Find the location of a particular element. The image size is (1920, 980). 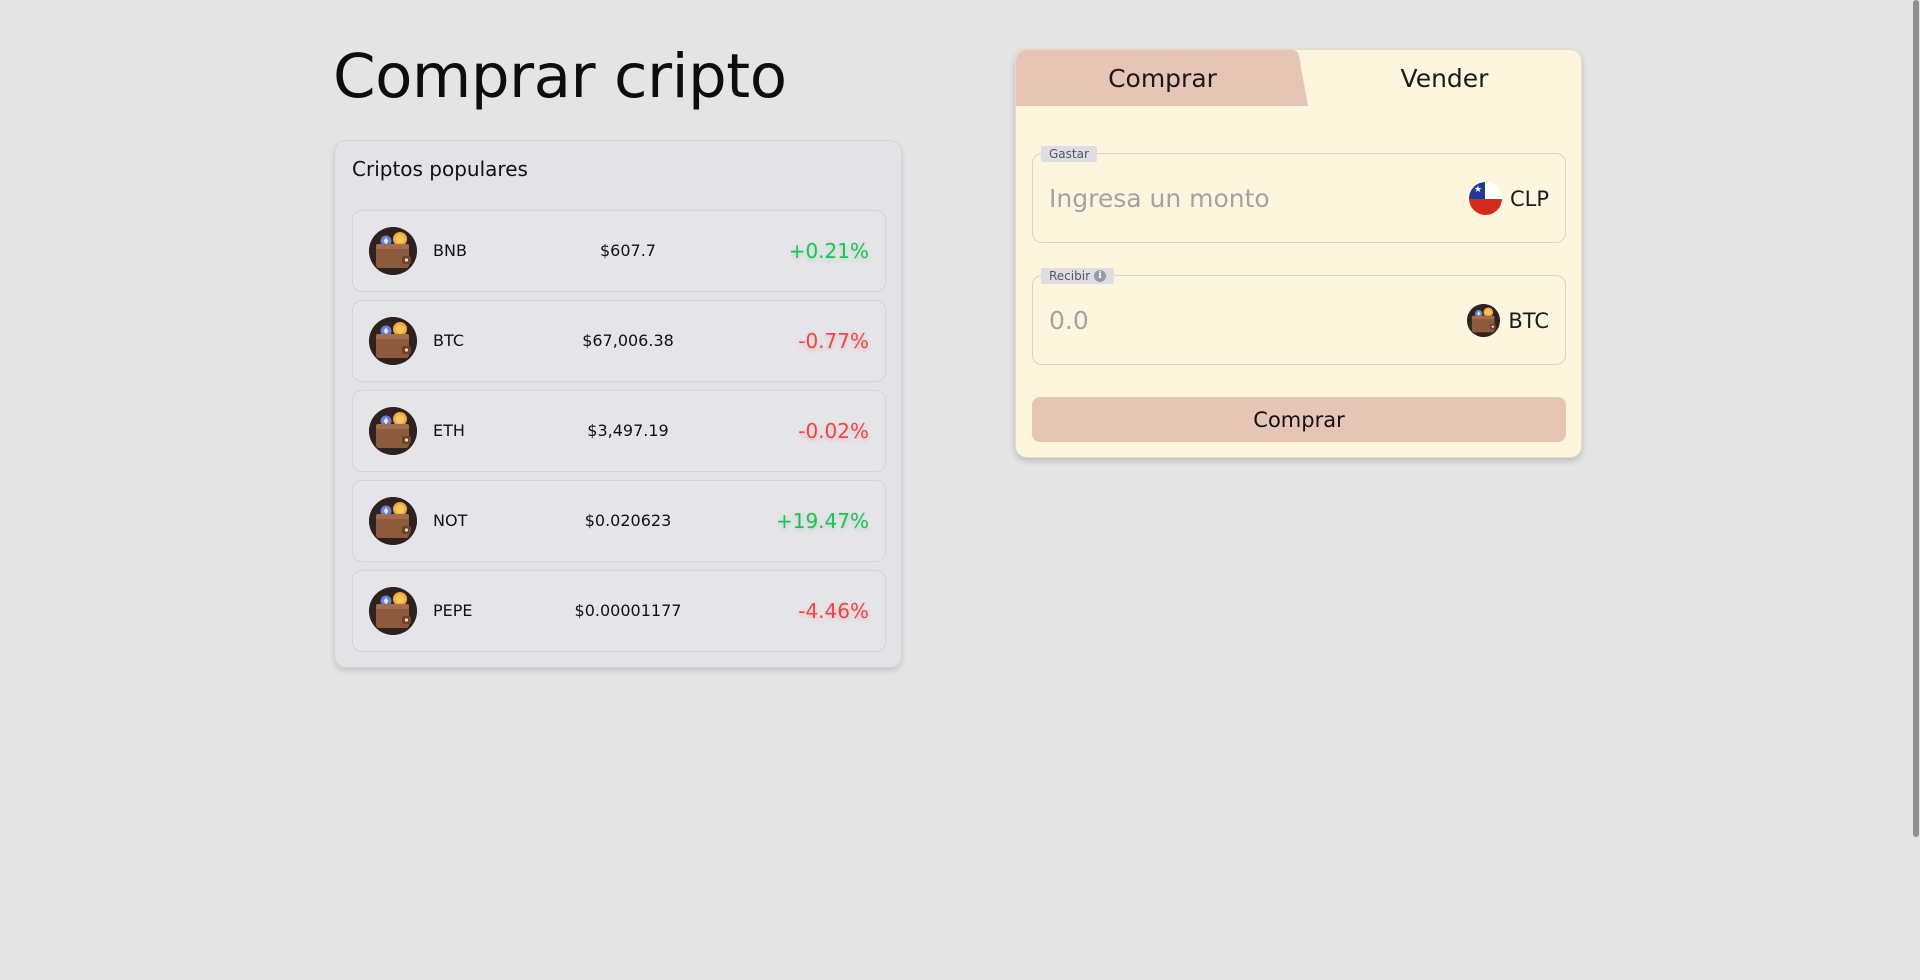

receive-field: Recibir i BTC is located at coordinates (1299, 316).